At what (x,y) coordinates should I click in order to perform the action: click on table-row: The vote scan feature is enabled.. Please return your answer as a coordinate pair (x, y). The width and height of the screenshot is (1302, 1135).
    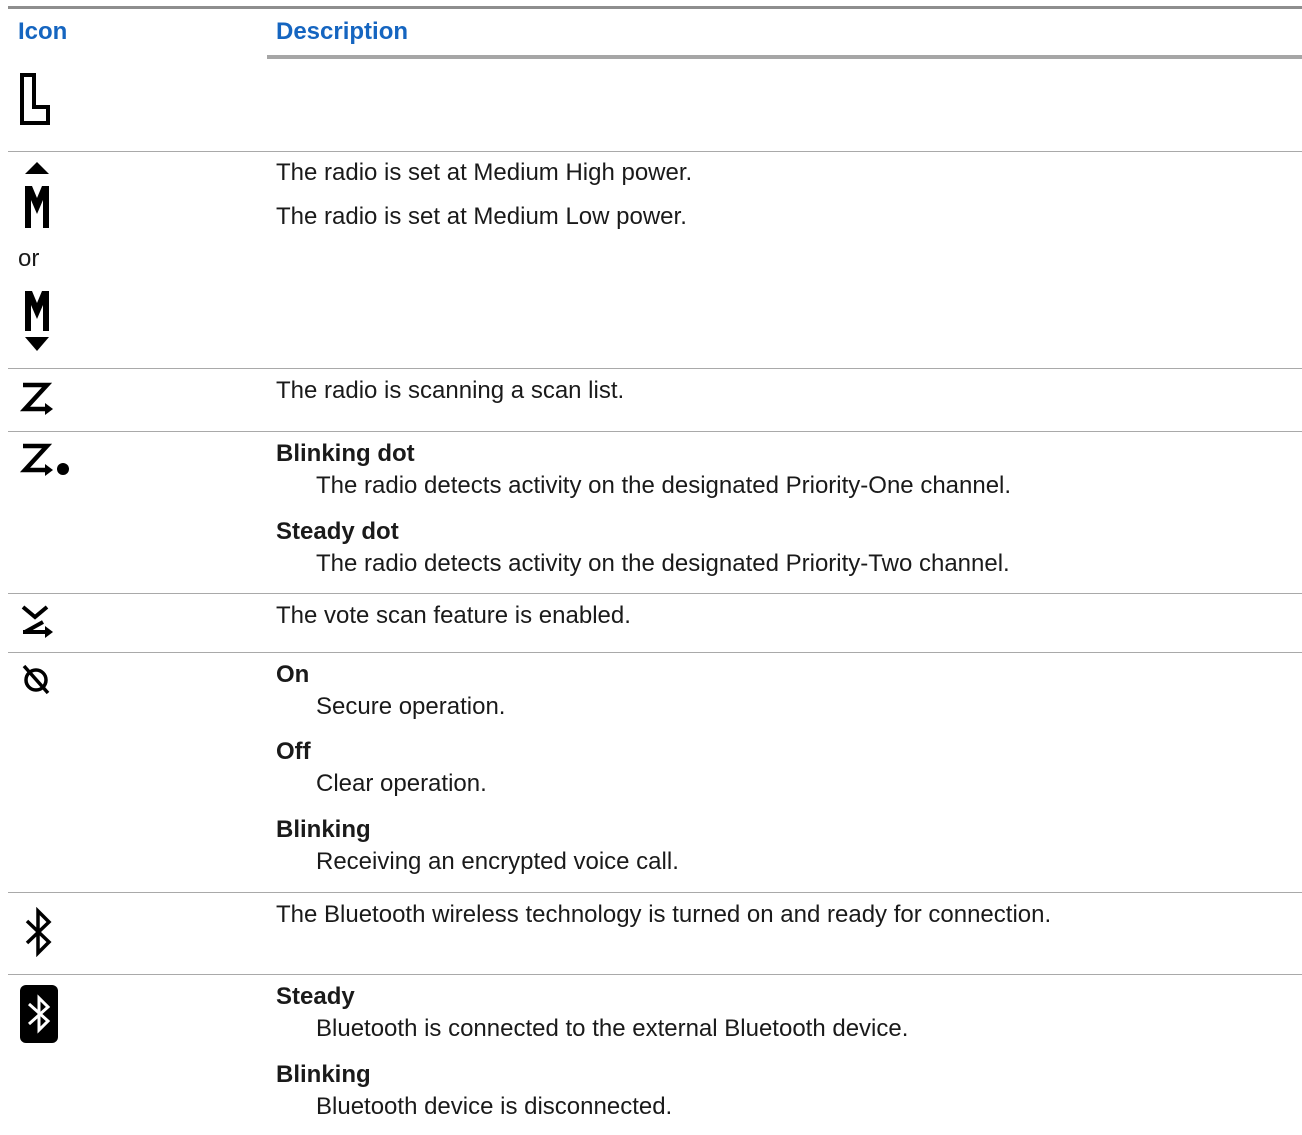
    Looking at the image, I should click on (655, 623).